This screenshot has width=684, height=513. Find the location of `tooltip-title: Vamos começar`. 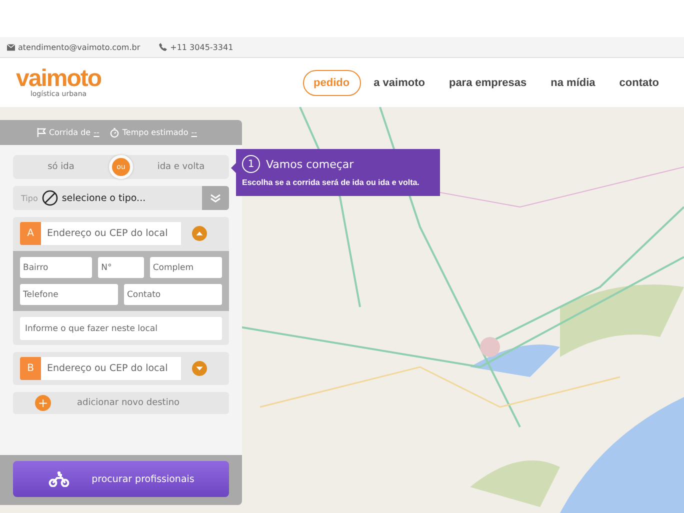

tooltip-title: Vamos começar is located at coordinates (310, 164).